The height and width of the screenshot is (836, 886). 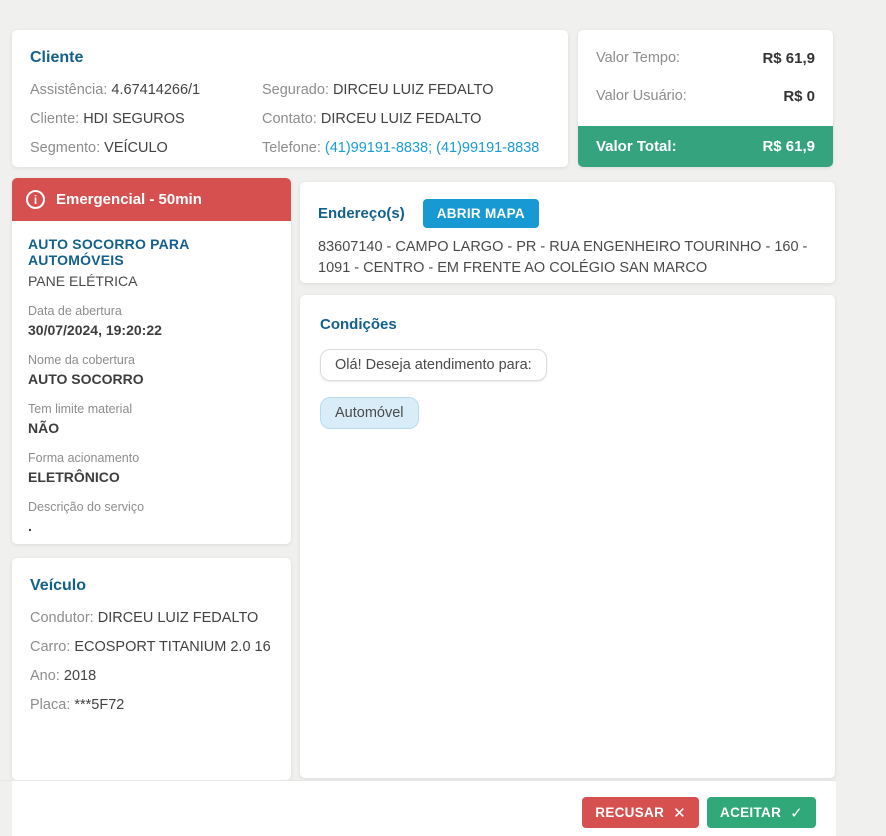 What do you see at coordinates (799, 96) in the screenshot?
I see `user-value-amount: R$ 0` at bounding box center [799, 96].